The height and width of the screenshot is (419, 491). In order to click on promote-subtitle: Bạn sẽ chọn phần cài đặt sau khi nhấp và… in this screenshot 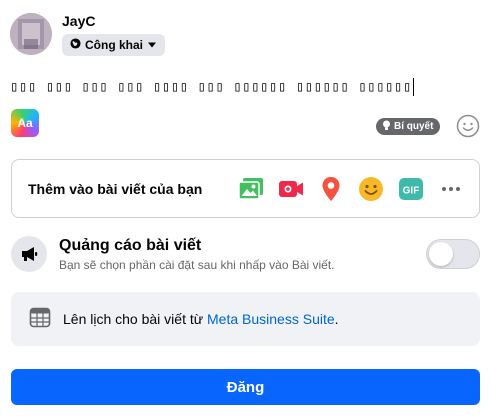, I will do `click(197, 264)`.